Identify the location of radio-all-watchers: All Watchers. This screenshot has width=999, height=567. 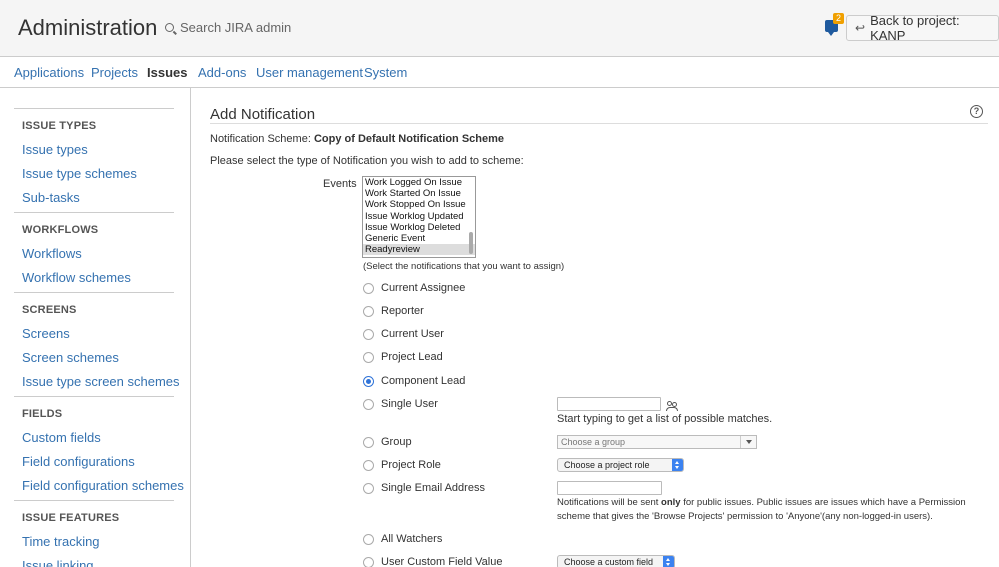
(402, 539).